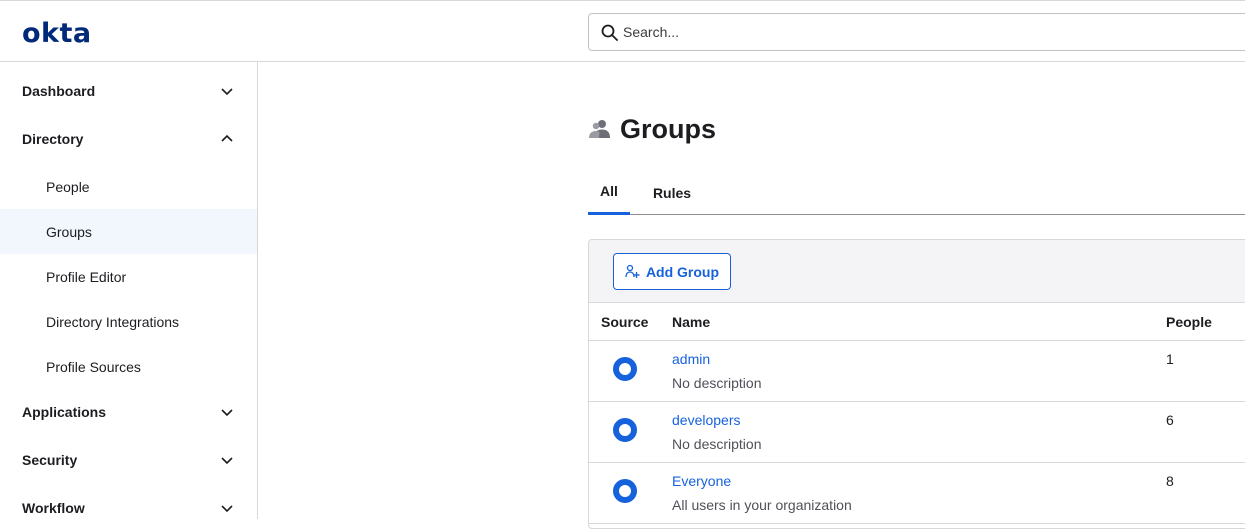 This screenshot has height=529, width=1245. I want to click on group-people-count: 6, so click(1170, 420).